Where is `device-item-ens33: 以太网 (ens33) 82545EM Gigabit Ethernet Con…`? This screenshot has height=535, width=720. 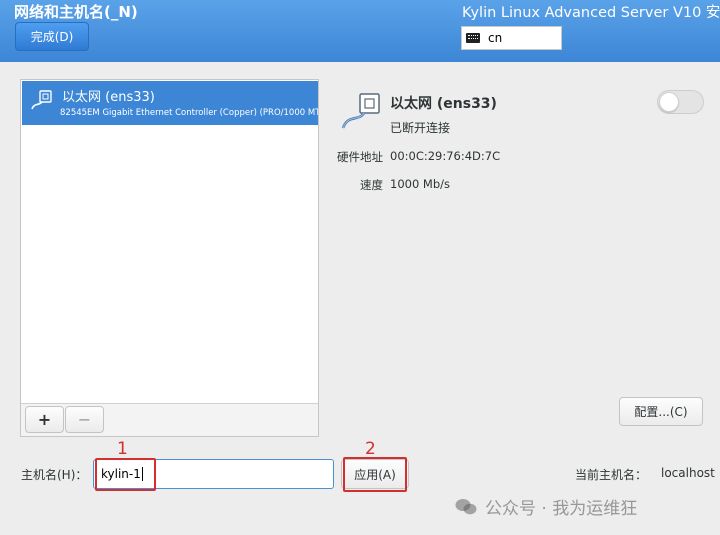
device-item-ens33: 以太网 (ens33) 82545EM Gigabit Ethernet Con… is located at coordinates (170, 103).